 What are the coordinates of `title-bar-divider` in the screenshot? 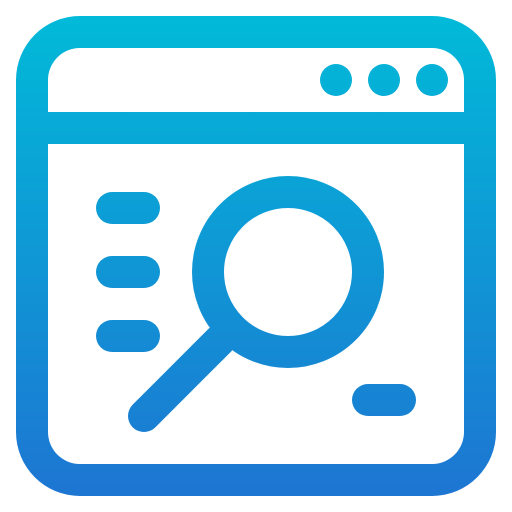 It's located at (256, 128).